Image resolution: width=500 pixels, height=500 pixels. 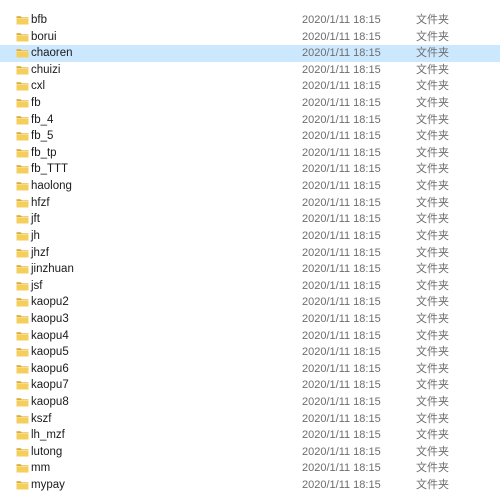 What do you see at coordinates (42, 136) in the screenshot?
I see `file-name: fb_5` at bounding box center [42, 136].